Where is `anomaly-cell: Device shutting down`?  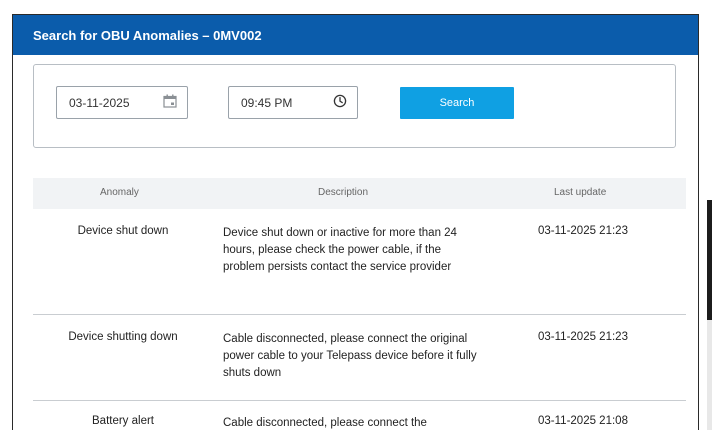 anomaly-cell: Device shutting down is located at coordinates (123, 337).